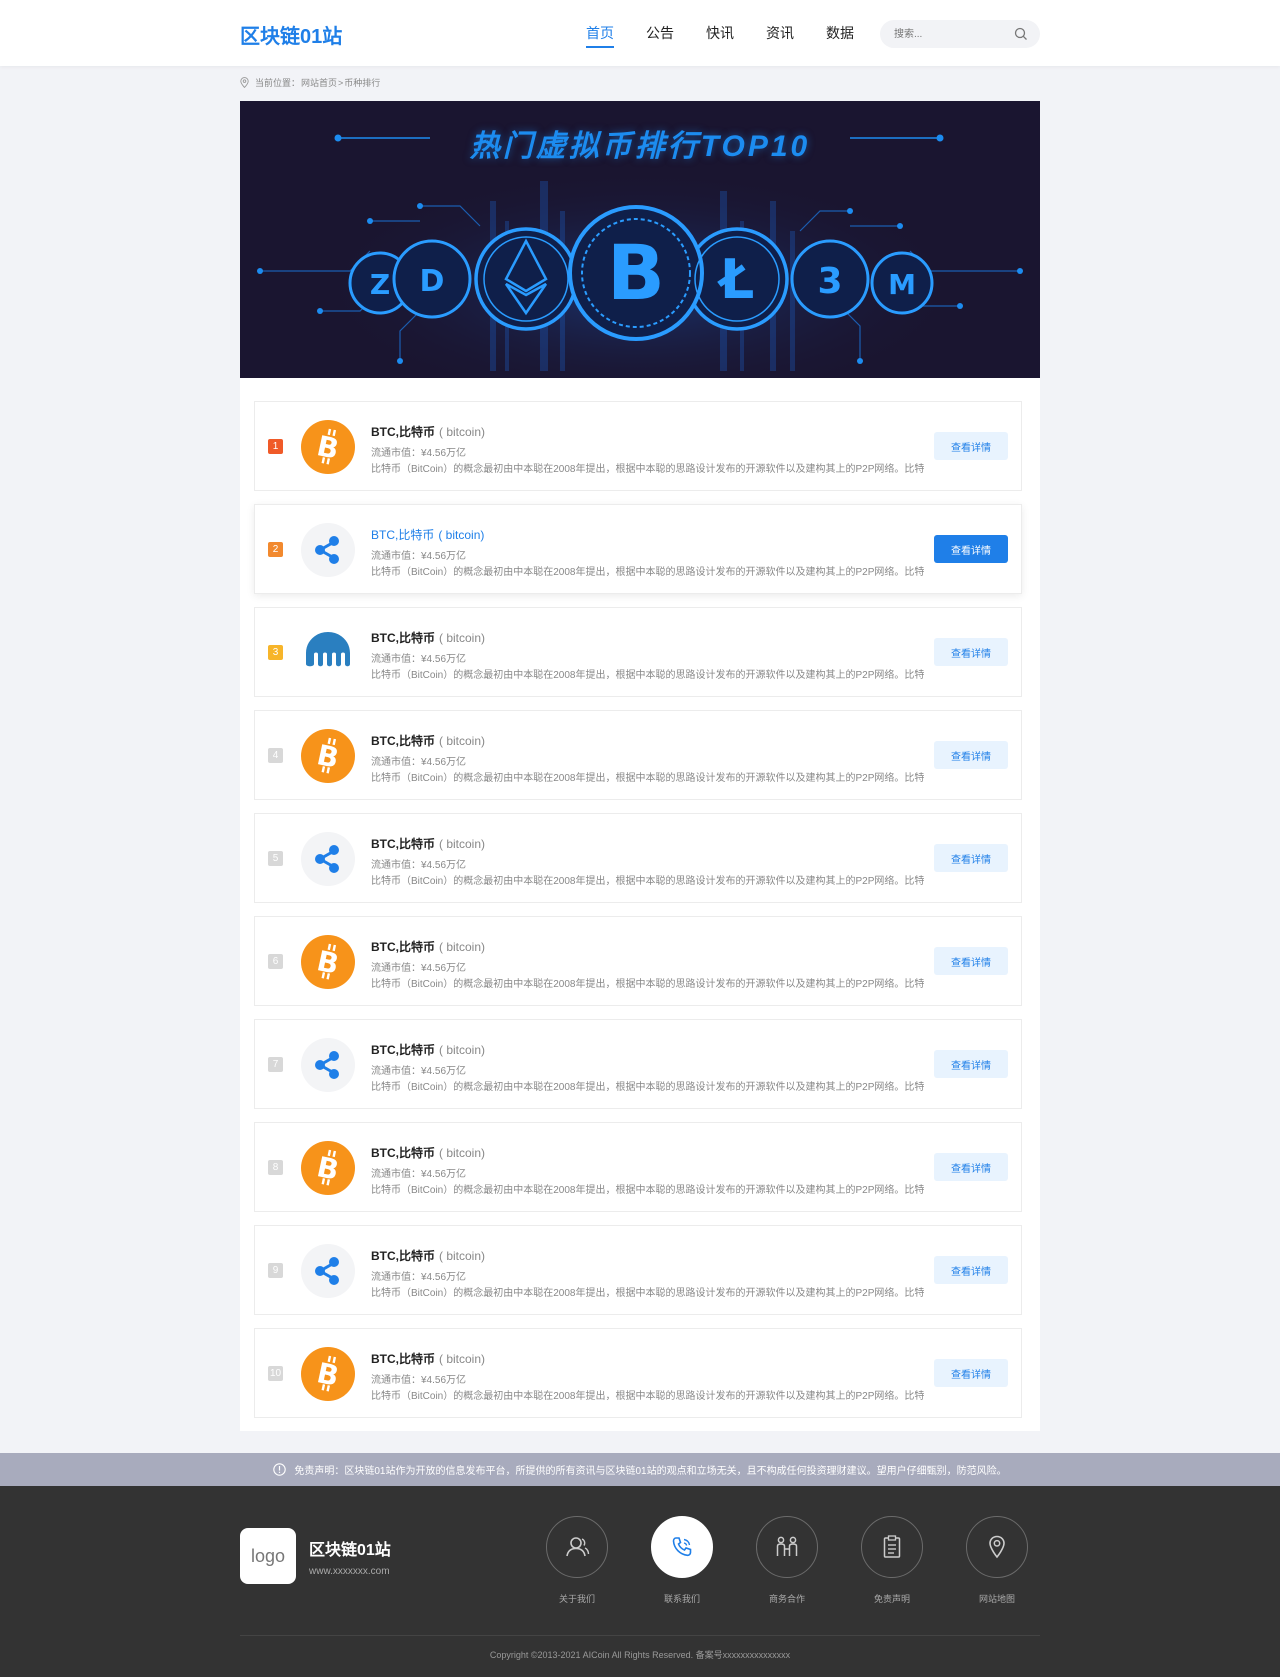  I want to click on banner: Z D B Ł 3 M 热门虚拟币排行TOP10, so click(640, 239).